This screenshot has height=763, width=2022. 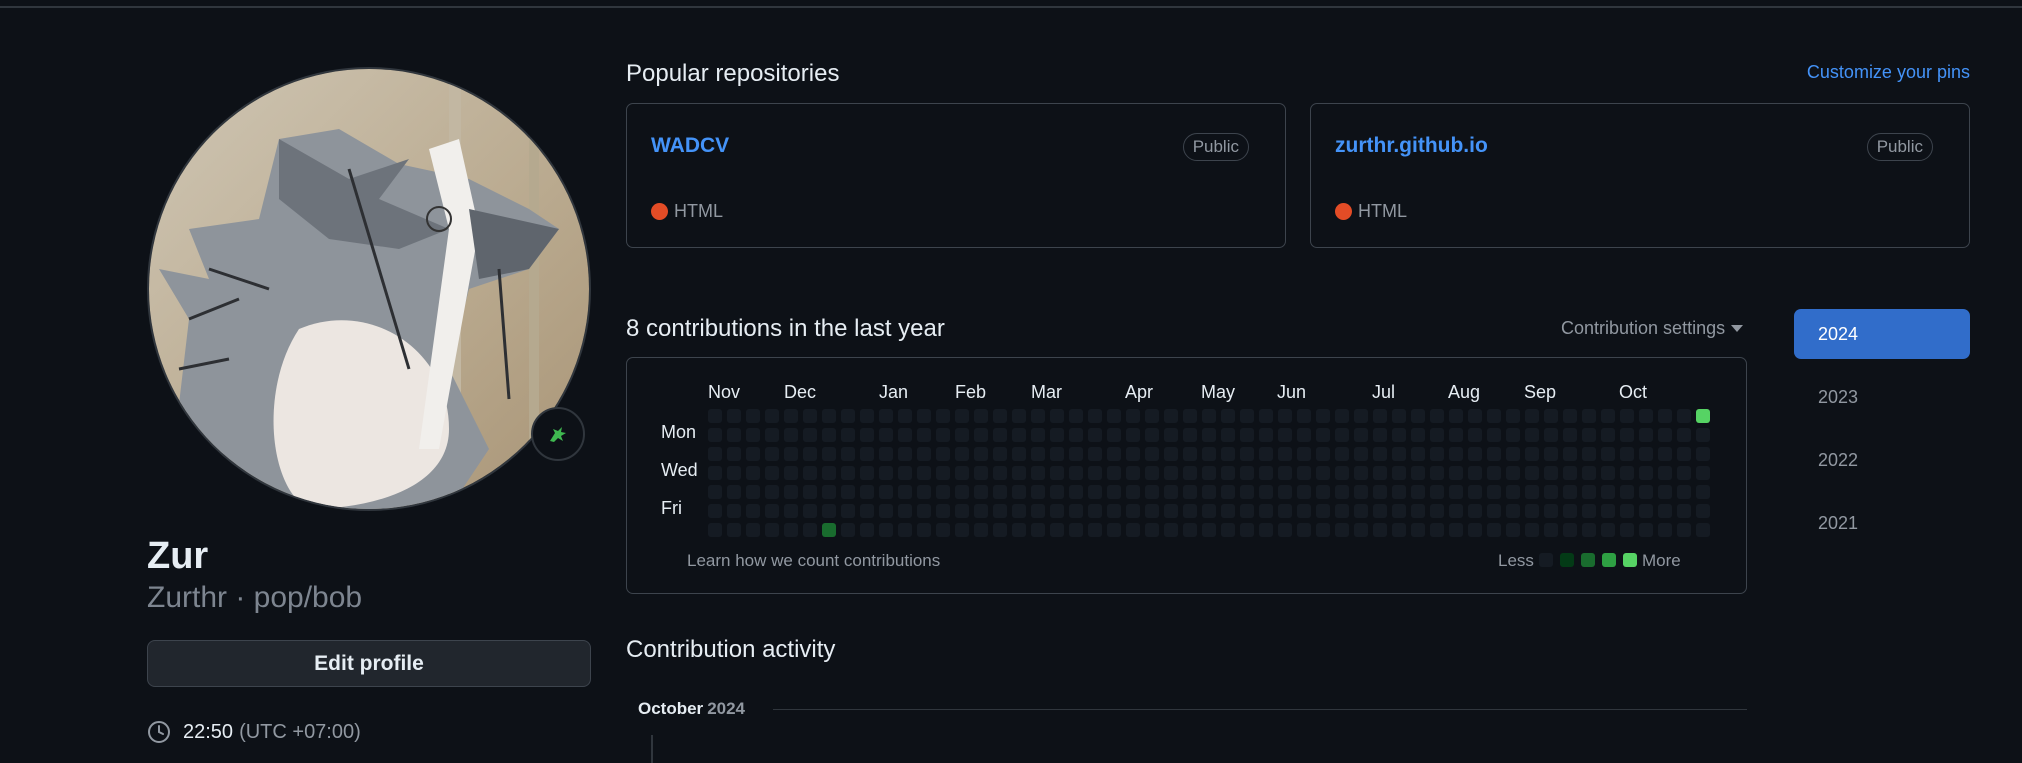 I want to click on status-emoji-button, so click(x=558, y=434).